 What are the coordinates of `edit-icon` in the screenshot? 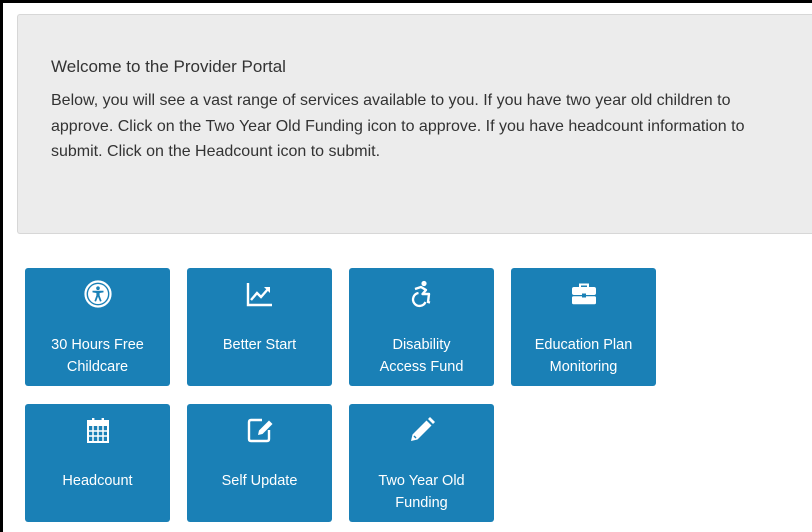 It's located at (260, 430).